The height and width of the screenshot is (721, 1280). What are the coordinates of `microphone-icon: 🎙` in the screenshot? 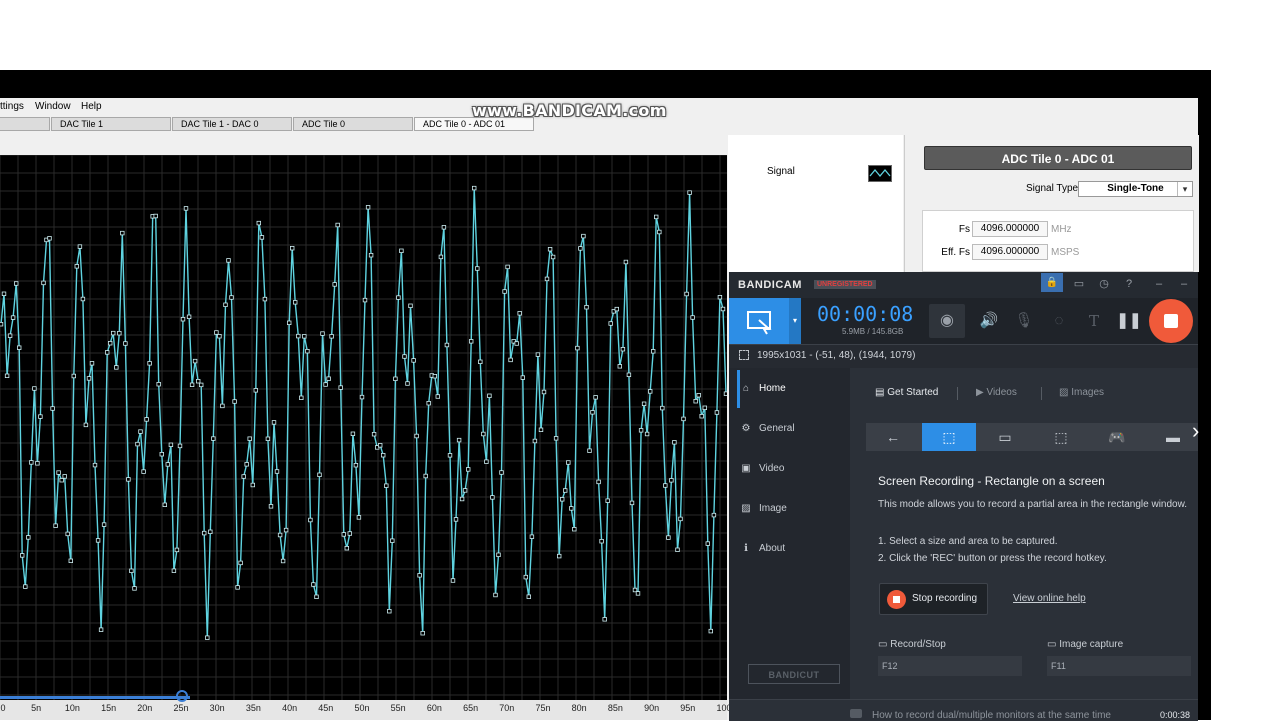 It's located at (1024, 321).